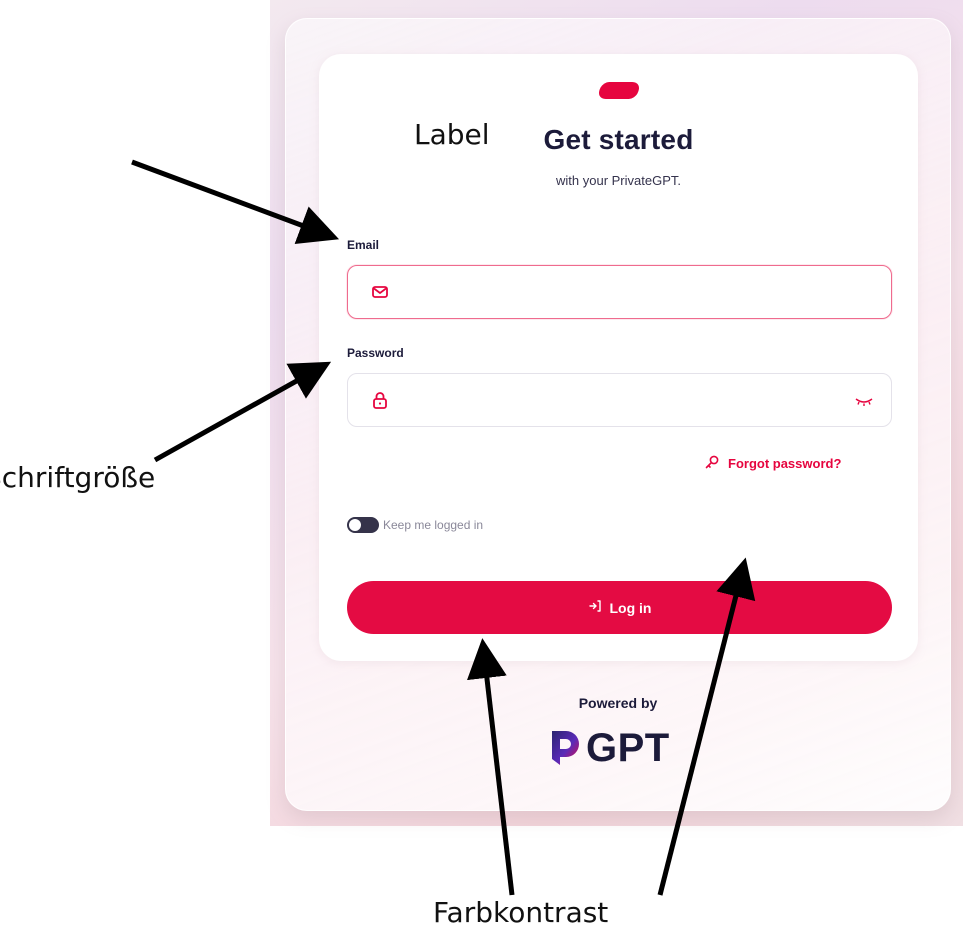  Describe the element at coordinates (628, 747) in the screenshot. I see `pgpt-brand-text: GPT` at that location.